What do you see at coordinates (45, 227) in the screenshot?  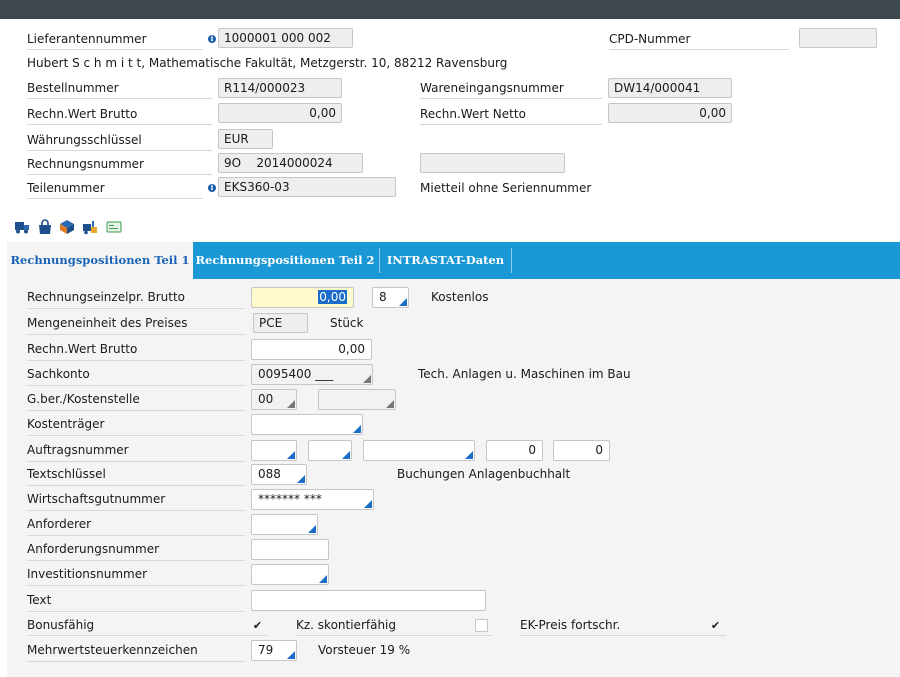 I see `bag-icon` at bounding box center [45, 227].